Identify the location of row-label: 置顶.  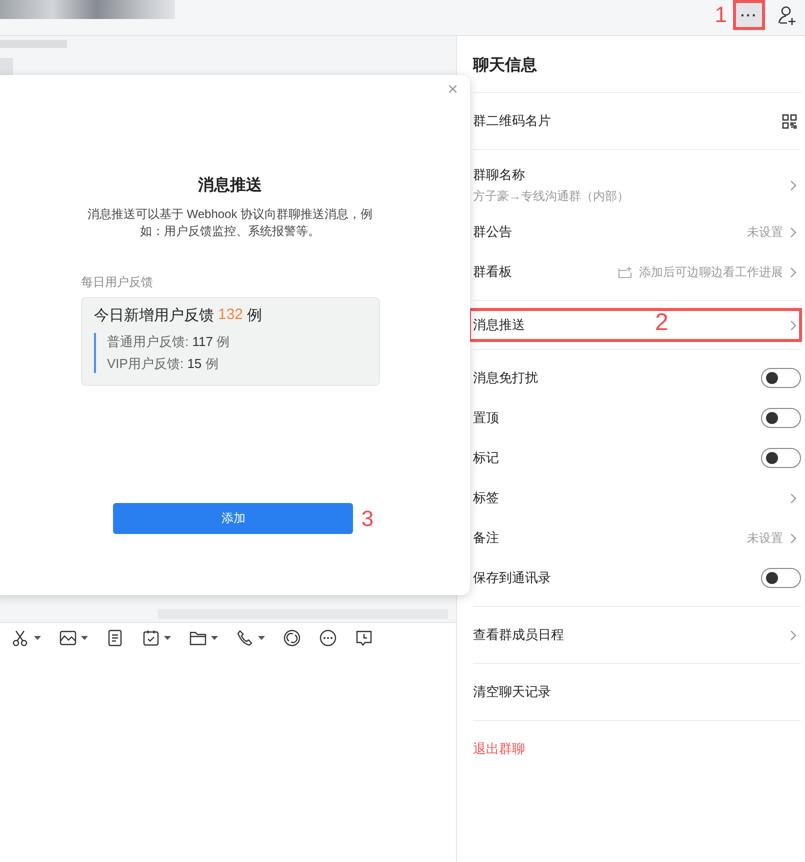
(486, 418).